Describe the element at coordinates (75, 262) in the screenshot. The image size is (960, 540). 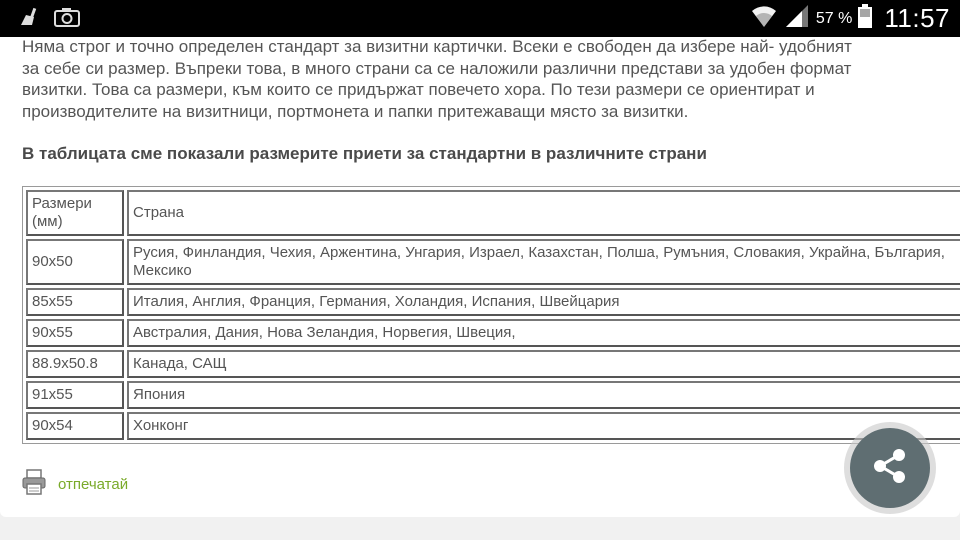
I see `cell-size: 90x50` at that location.